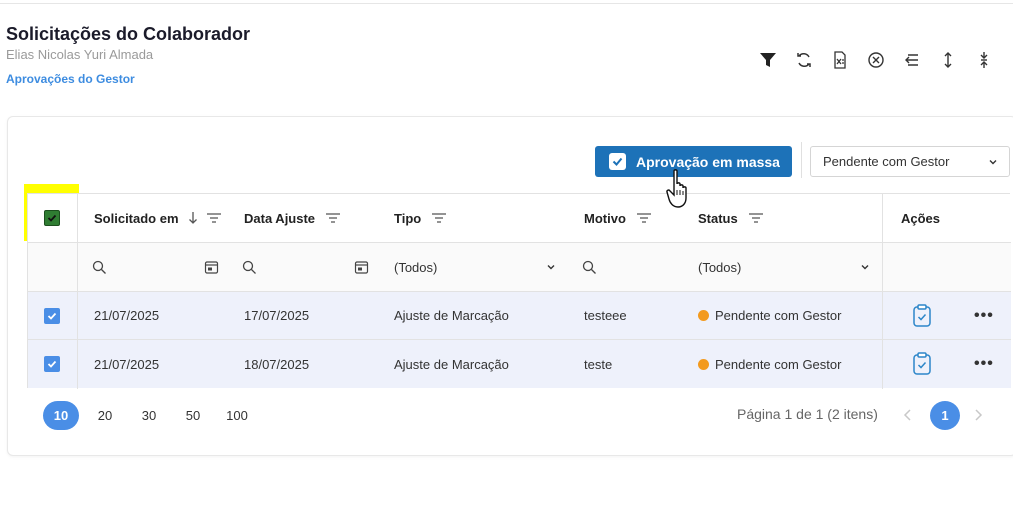  Describe the element at coordinates (477, 267) in the screenshot. I see `filter-tipo: (Todos)` at that location.